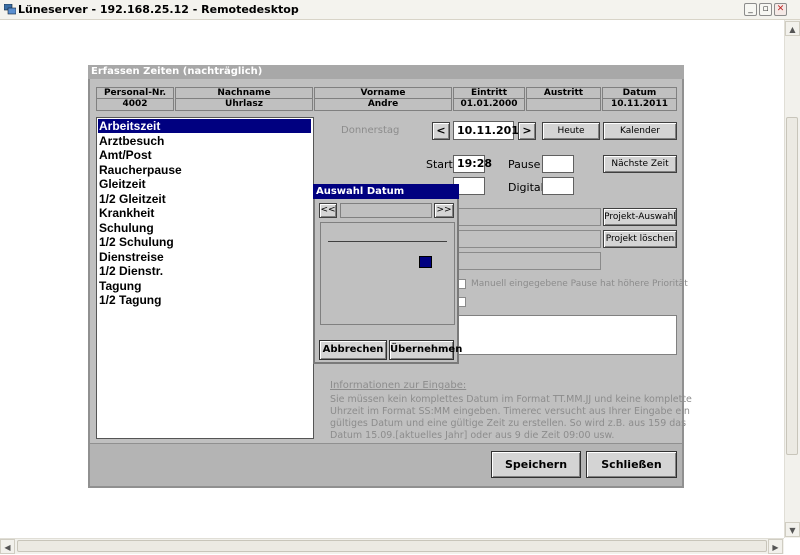 This screenshot has width=800, height=555. I want to click on calendar-grid, so click(387, 273).